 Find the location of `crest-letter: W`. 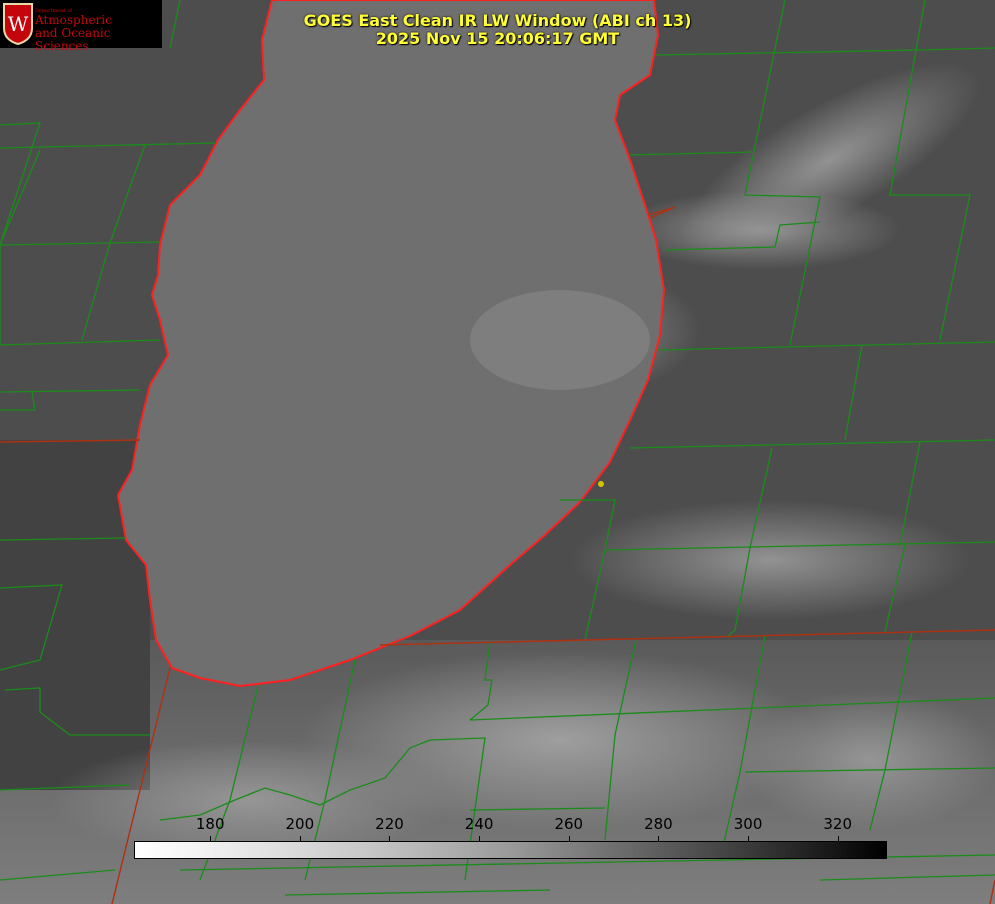

crest-letter: W is located at coordinates (18, 24).